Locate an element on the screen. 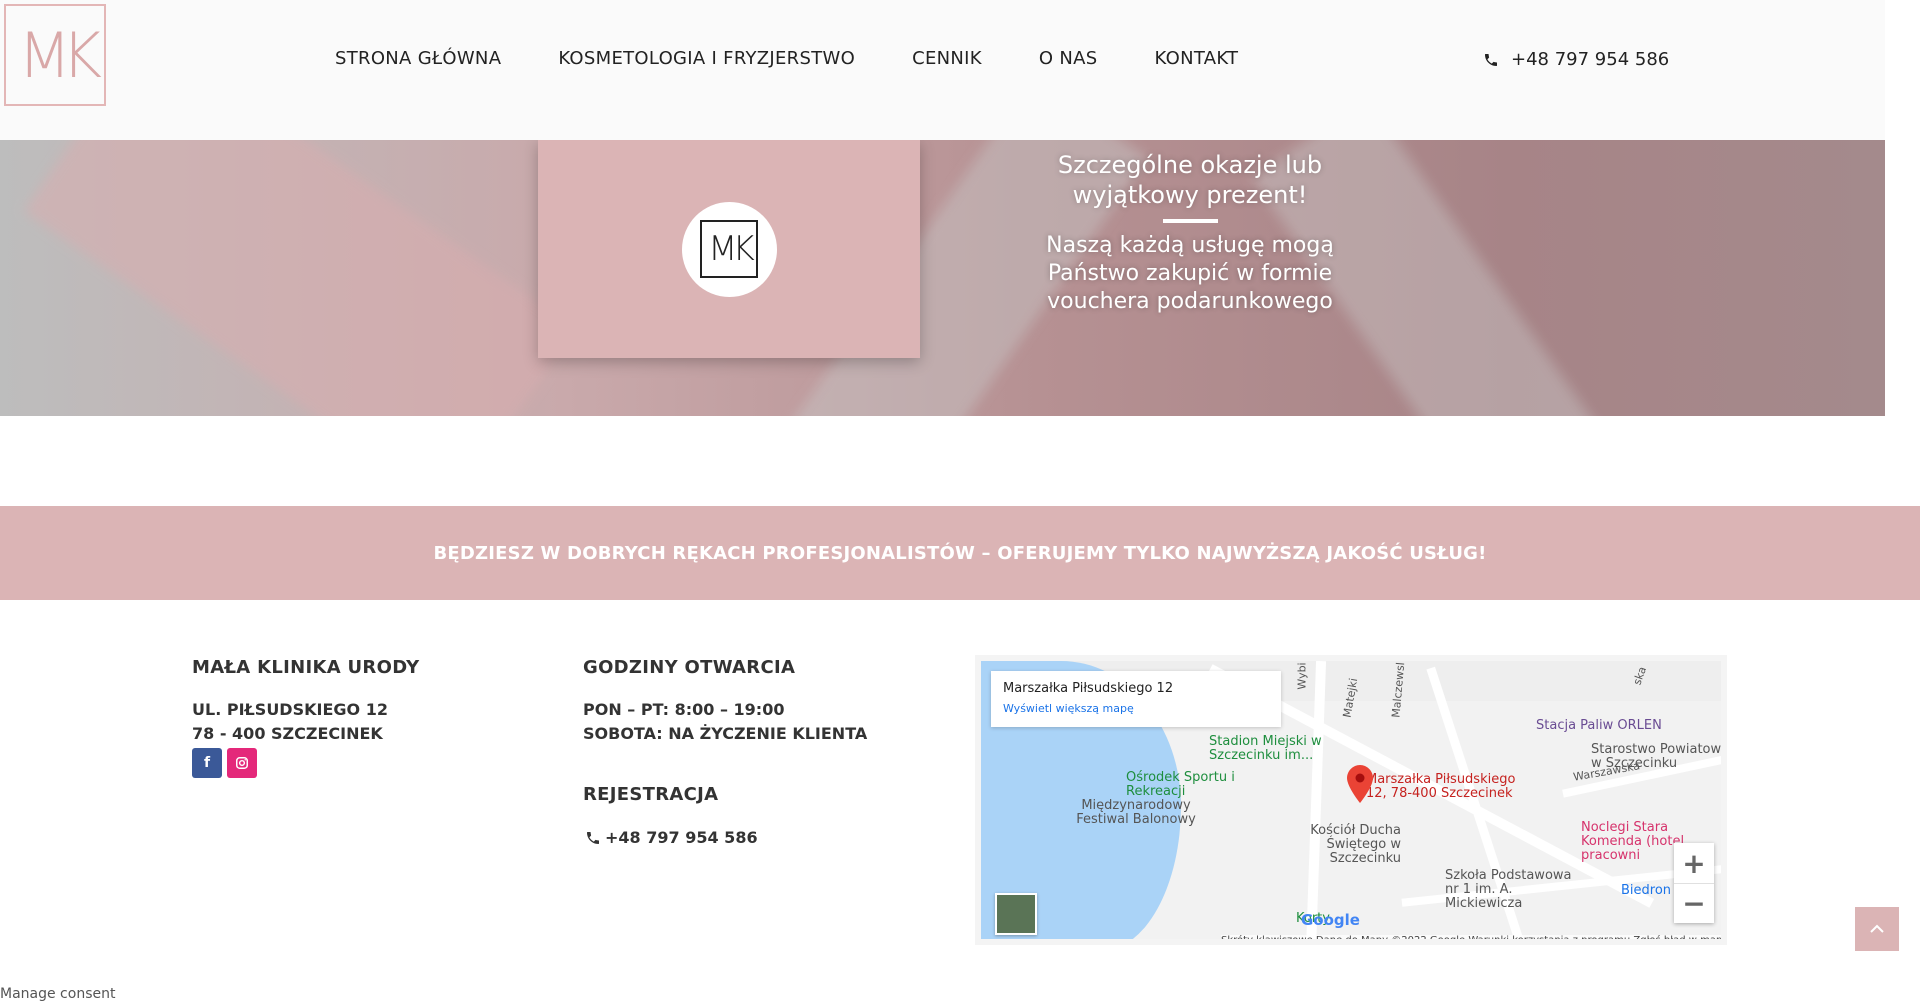  map-label-biedronka: Biedron is located at coordinates (1646, 890).